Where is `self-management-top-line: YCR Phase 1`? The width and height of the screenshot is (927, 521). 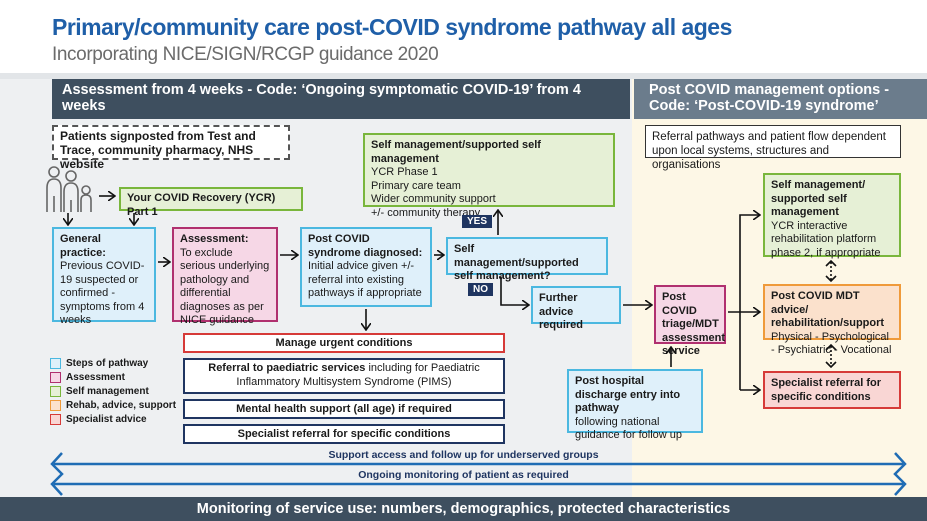 self-management-top-line: YCR Phase 1 is located at coordinates (404, 172).